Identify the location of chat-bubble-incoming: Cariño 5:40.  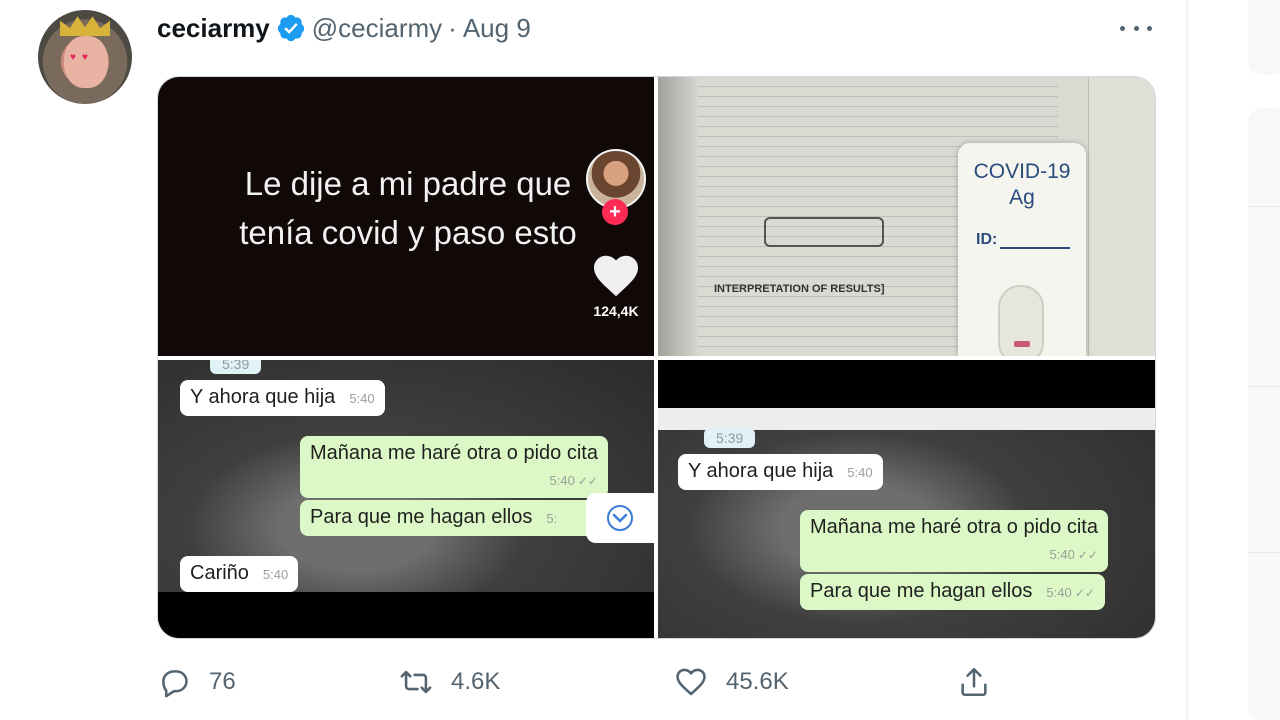
(239, 574).